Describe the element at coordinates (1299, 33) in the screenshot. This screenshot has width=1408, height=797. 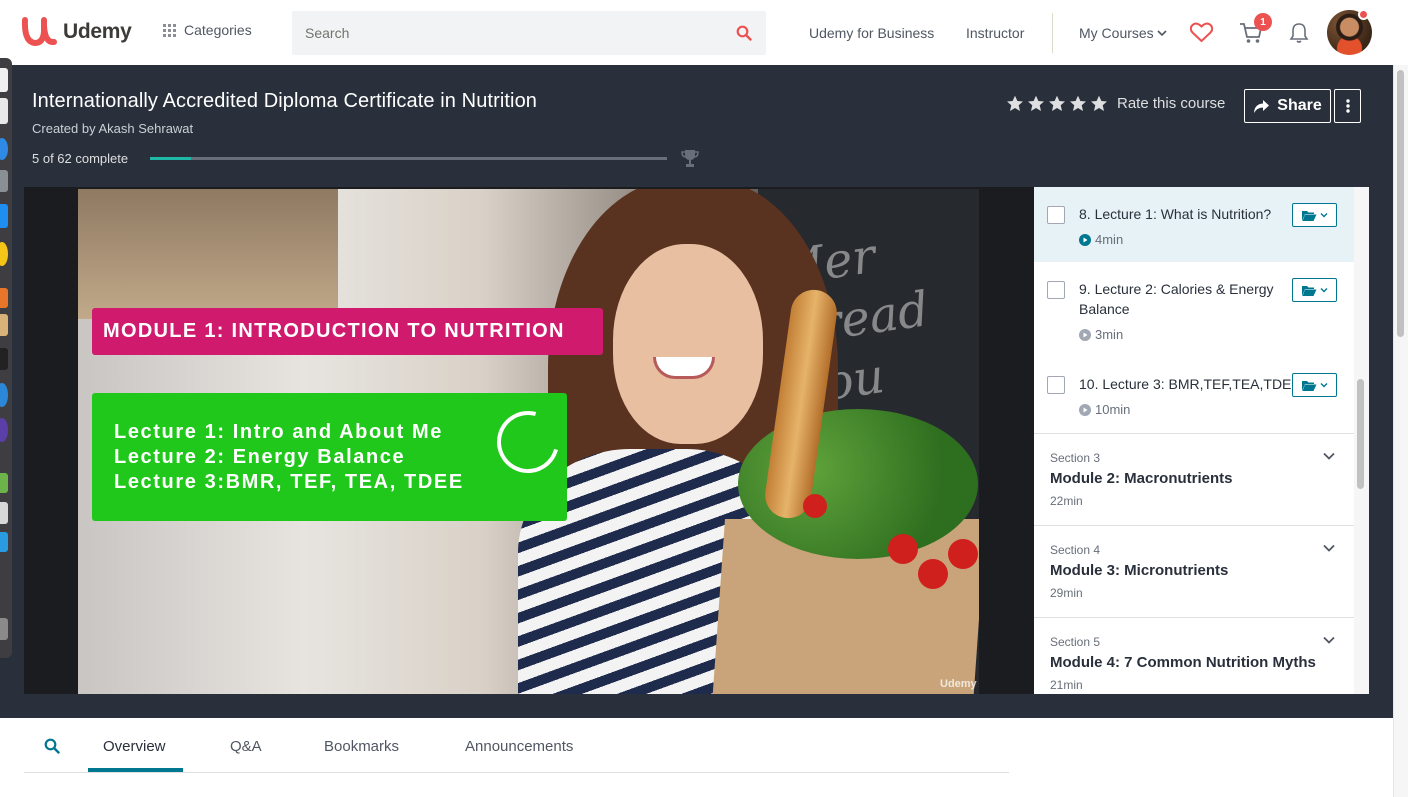
I see `bell-icon` at that location.